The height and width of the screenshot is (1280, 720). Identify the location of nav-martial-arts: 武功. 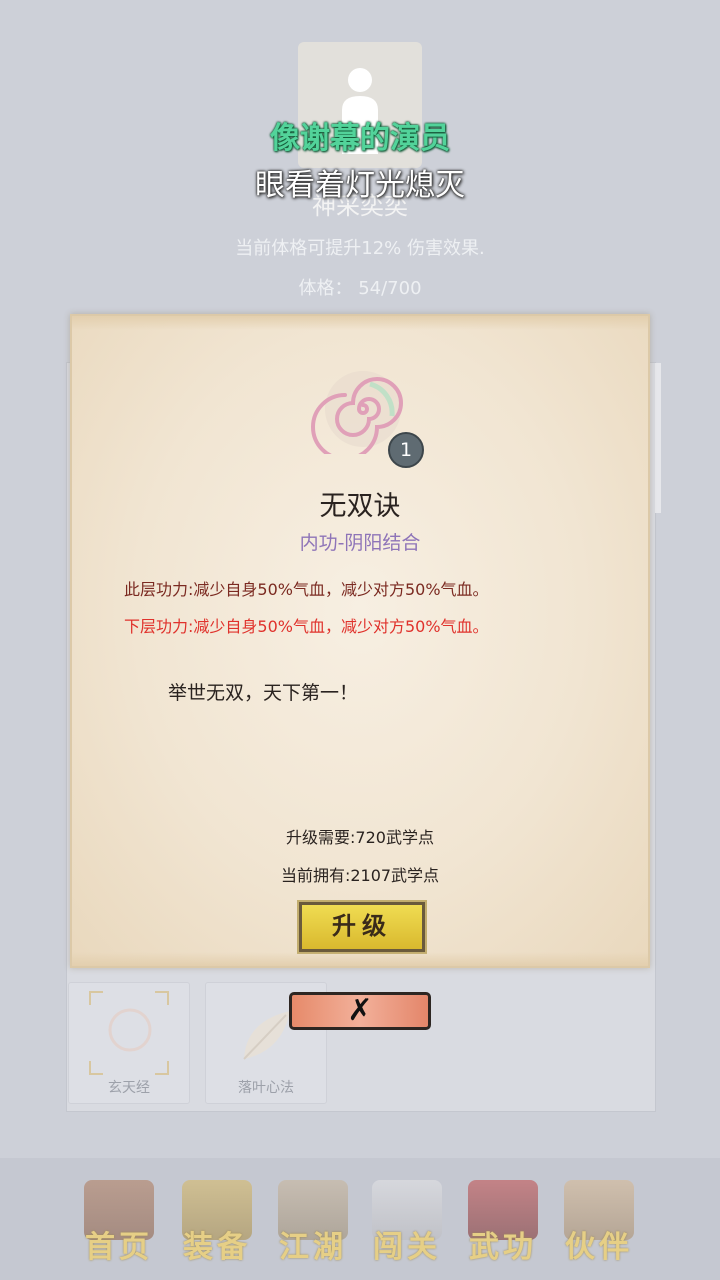
(503, 1221).